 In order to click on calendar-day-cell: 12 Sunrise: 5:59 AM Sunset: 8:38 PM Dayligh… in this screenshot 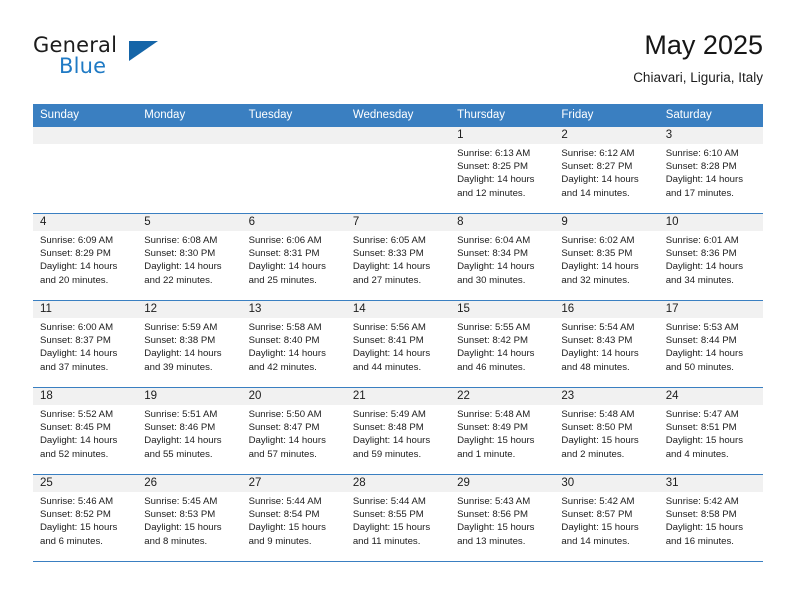, I will do `click(189, 344)`.